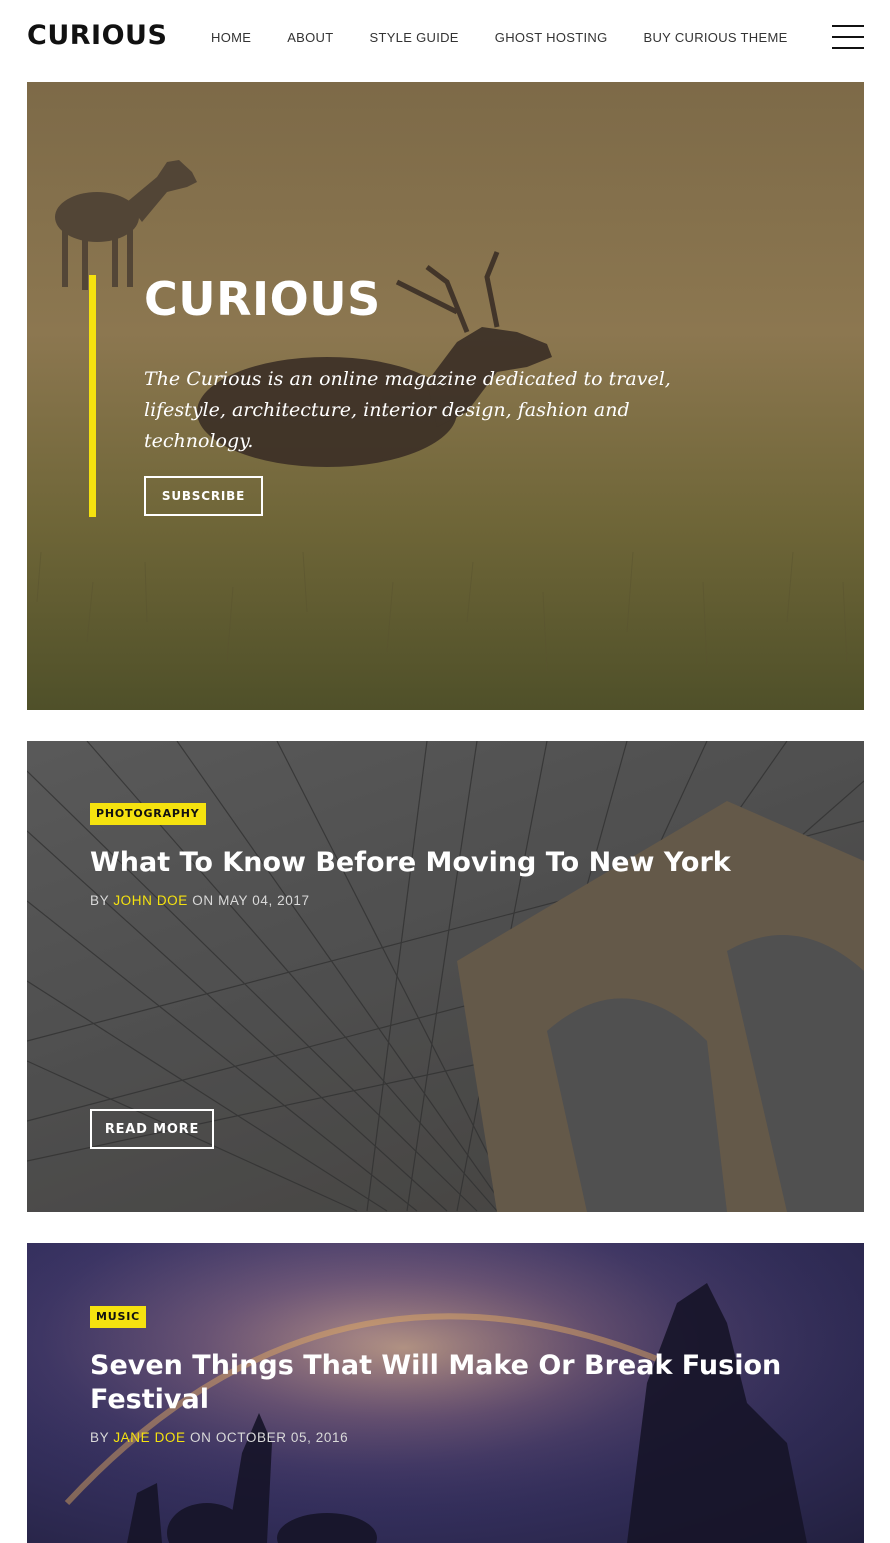  What do you see at coordinates (150, 900) in the screenshot?
I see `post-author-link: JOHN DOE` at bounding box center [150, 900].